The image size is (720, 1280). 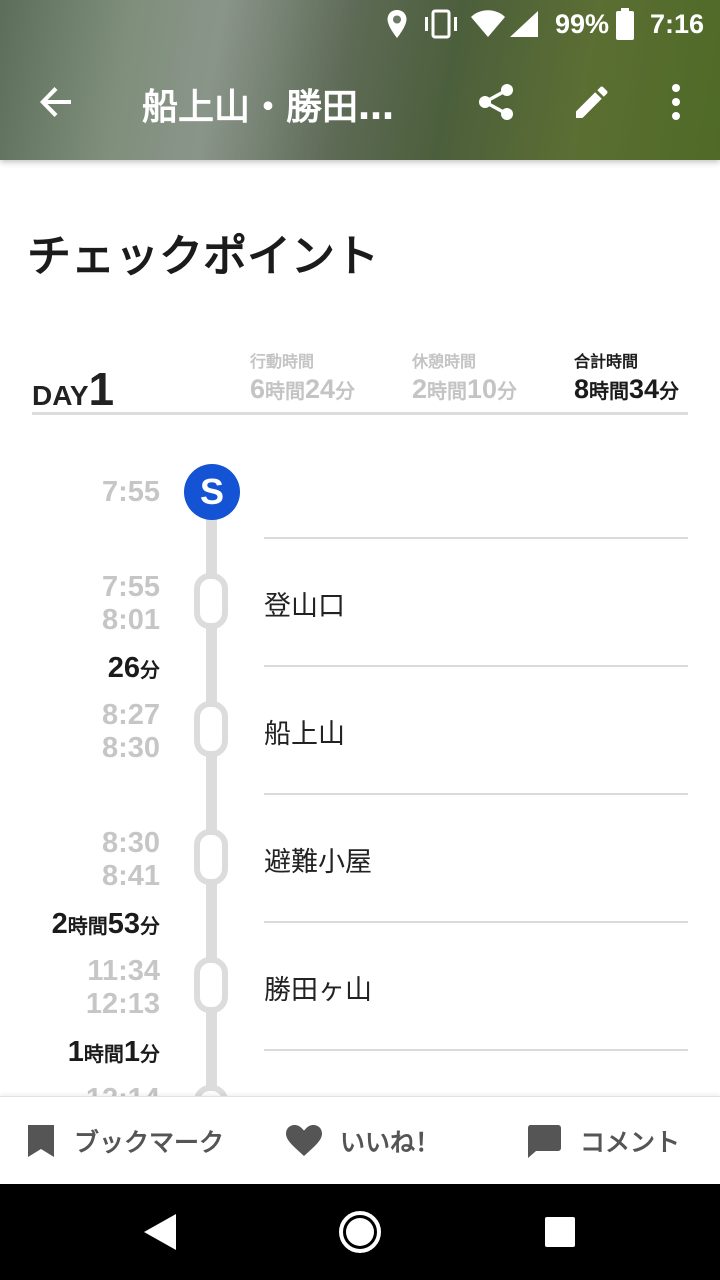 I want to click on checkpoint-name: 勝田ヶ山, so click(x=318, y=987).